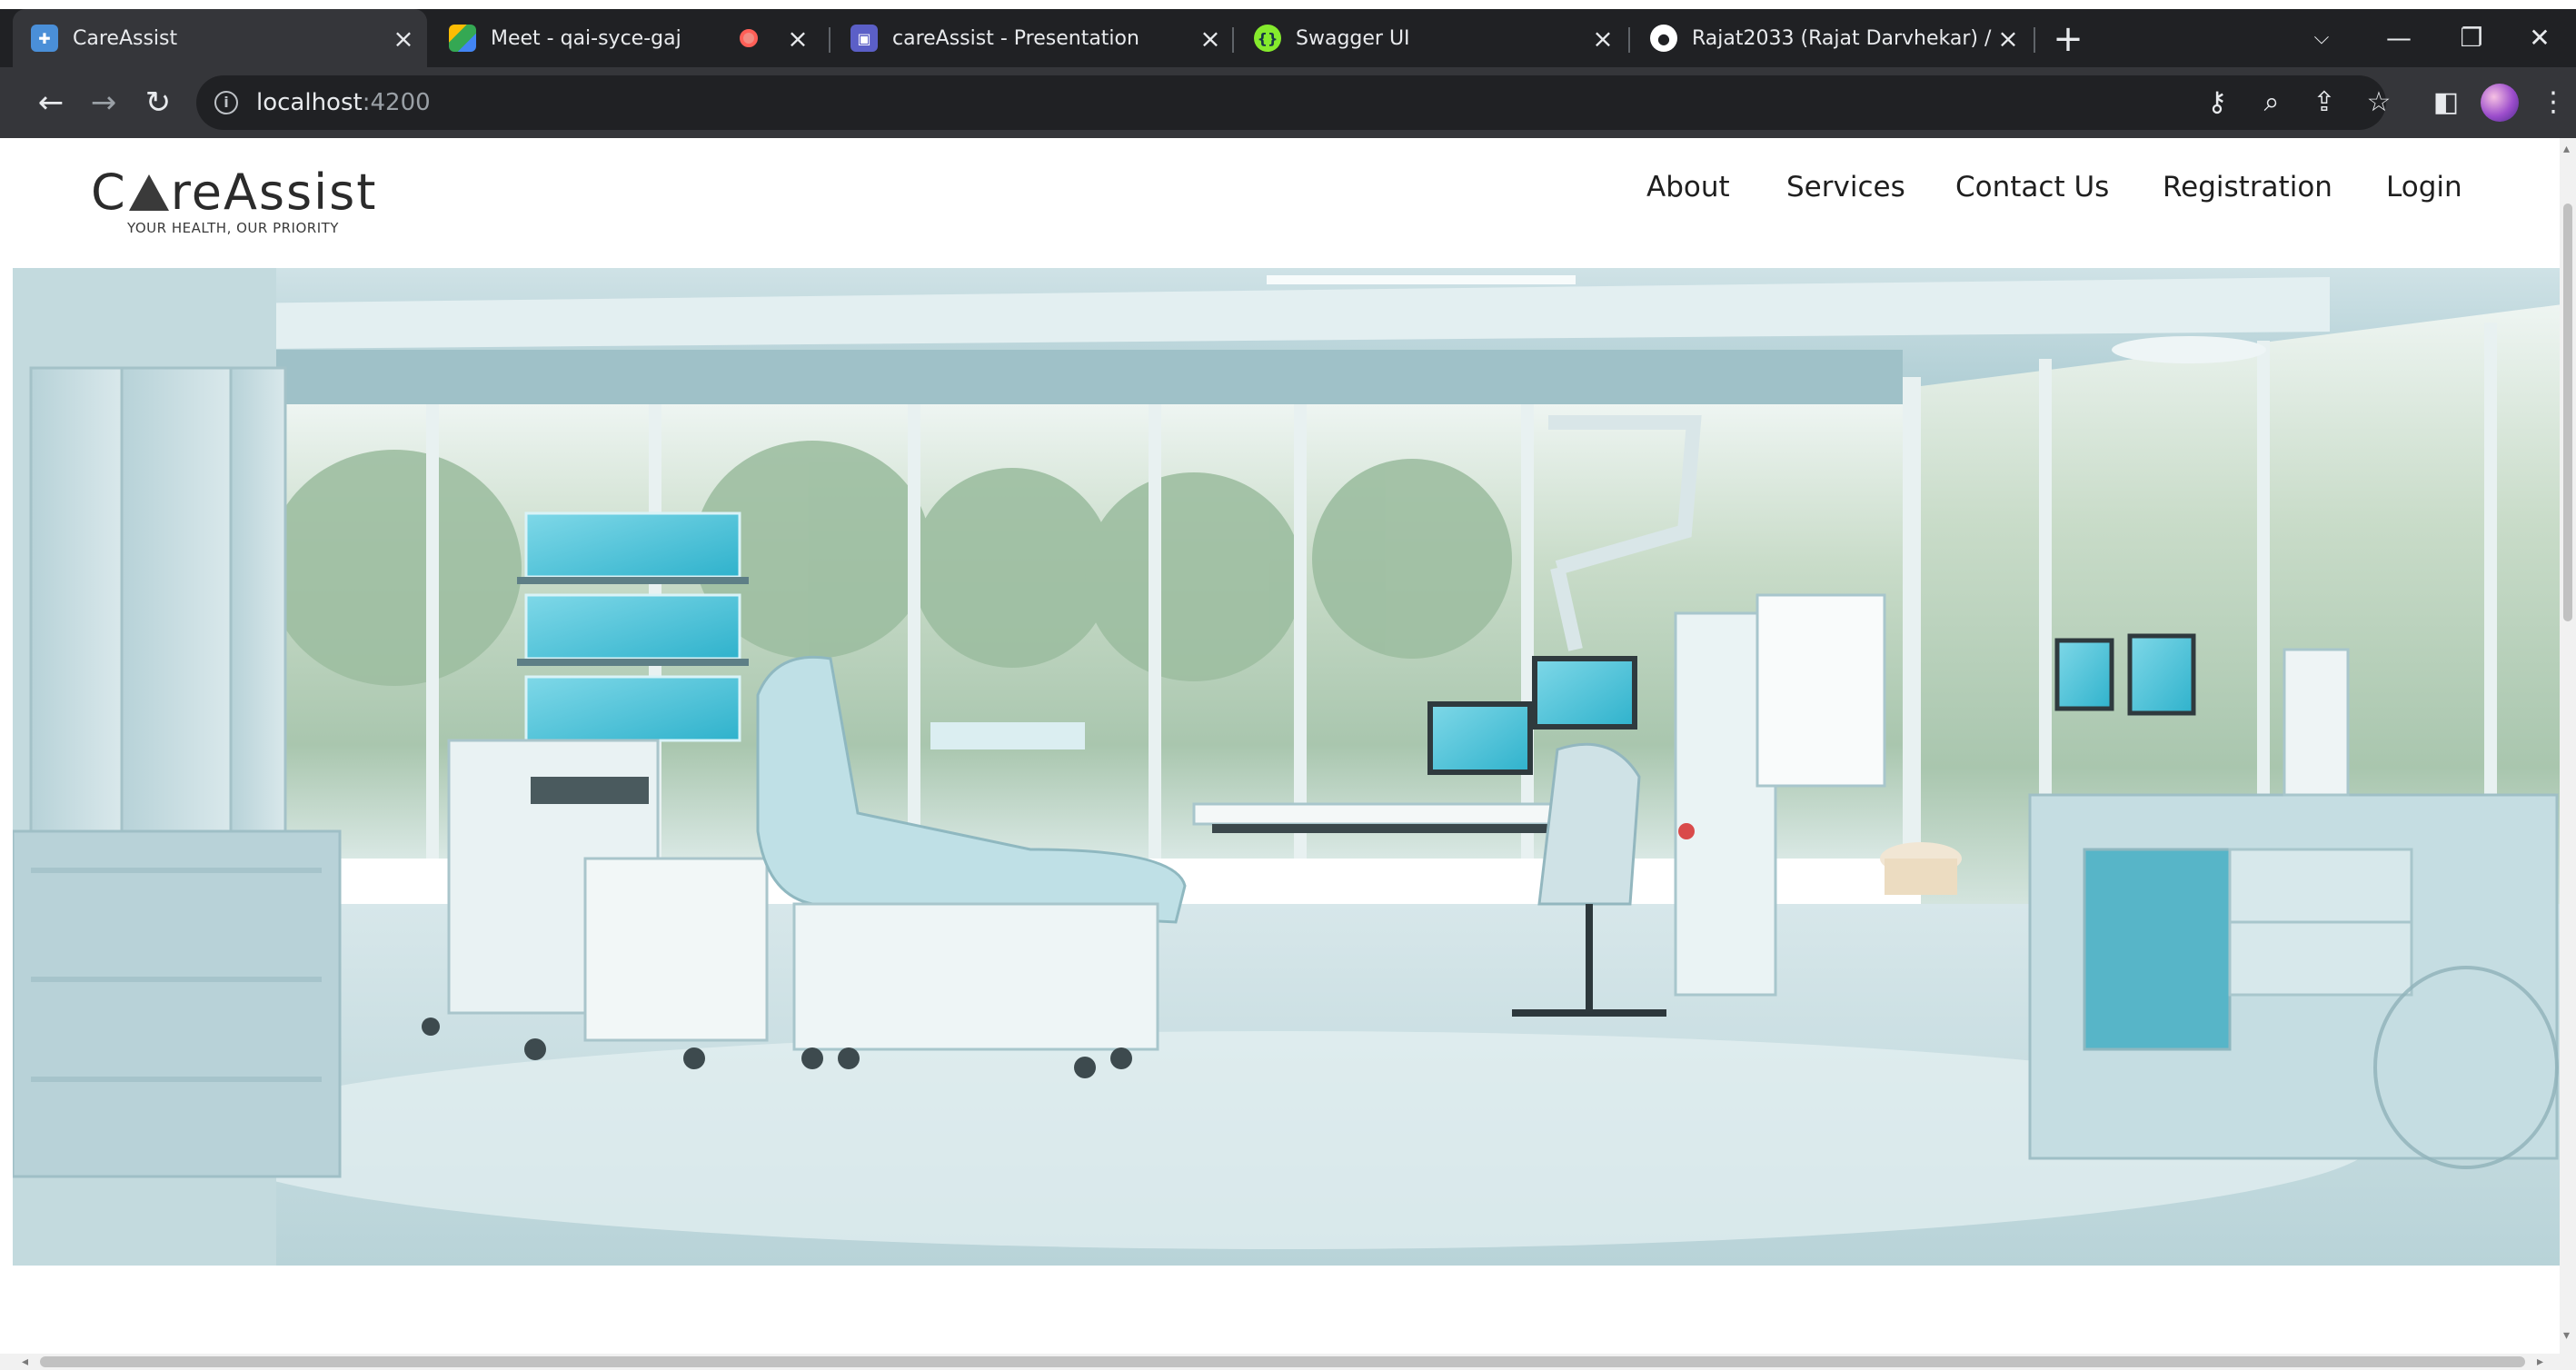 The height and width of the screenshot is (1370, 2576). Describe the element at coordinates (1282, 1361) in the screenshot. I see `horizontal-scroll-thumb` at that location.